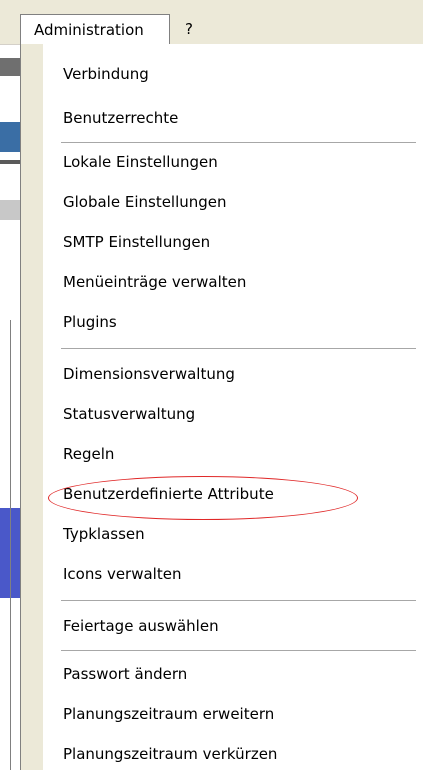 Image resolution: width=423 pixels, height=770 pixels. What do you see at coordinates (10, 162) in the screenshot?
I see `background-divider` at bounding box center [10, 162].